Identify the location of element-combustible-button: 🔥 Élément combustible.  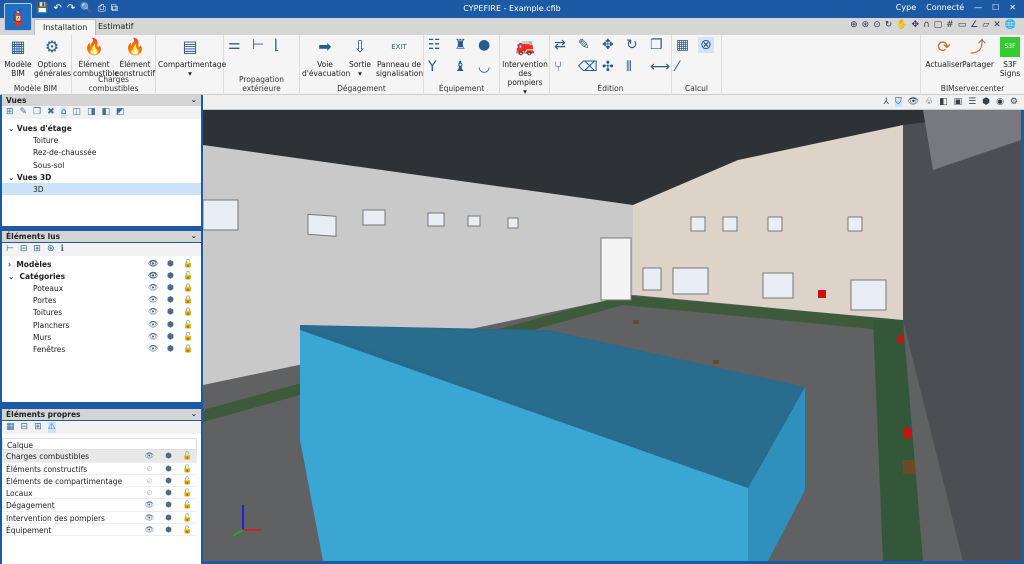
(96, 57).